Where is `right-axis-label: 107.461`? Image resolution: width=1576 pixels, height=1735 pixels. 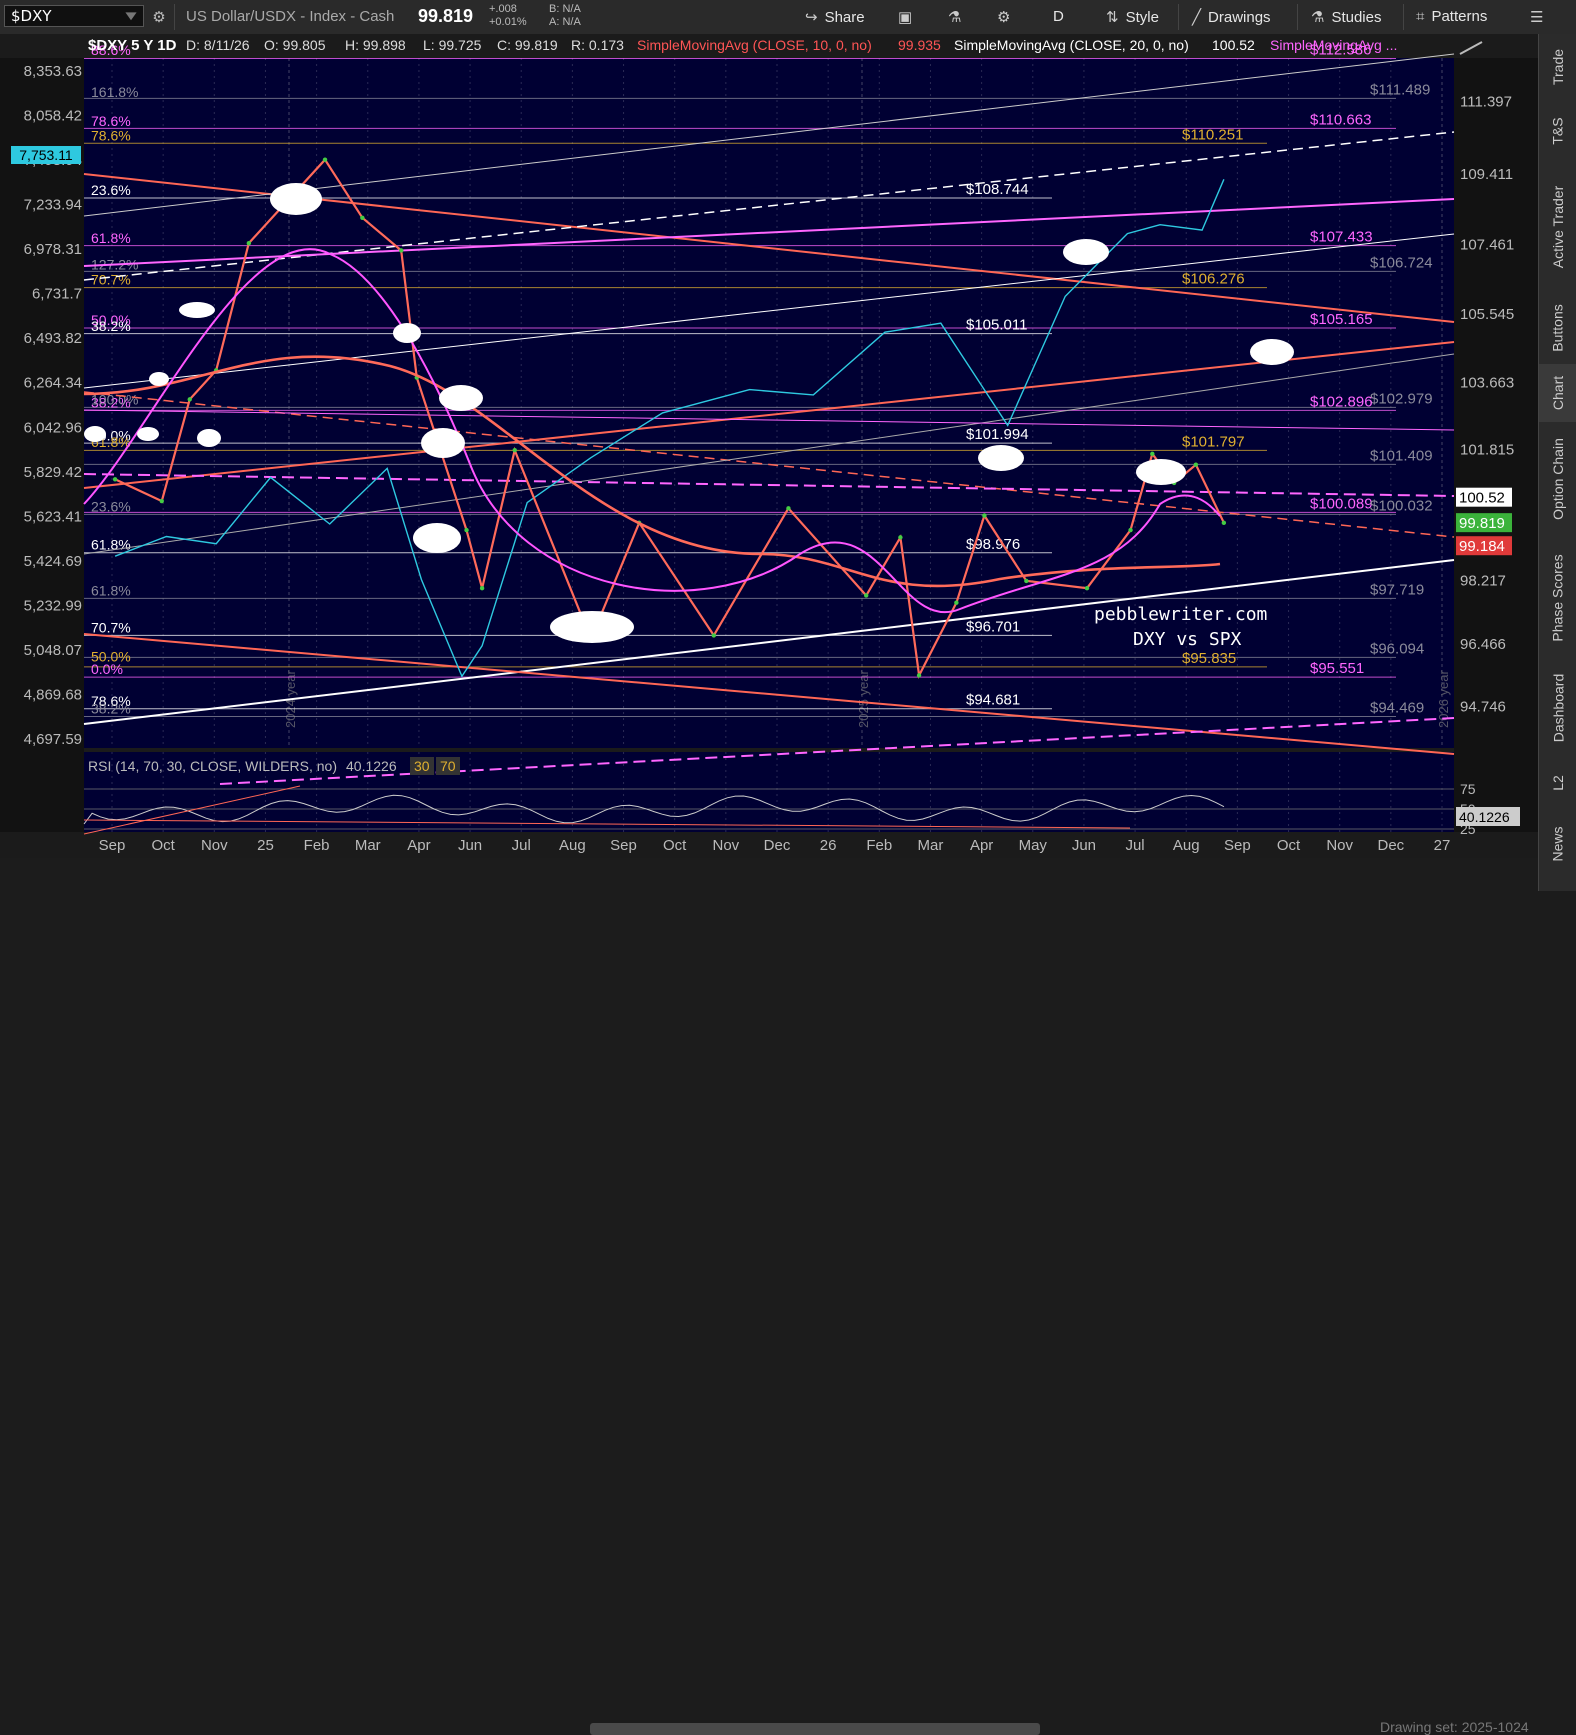 right-axis-label: 107.461 is located at coordinates (1487, 245).